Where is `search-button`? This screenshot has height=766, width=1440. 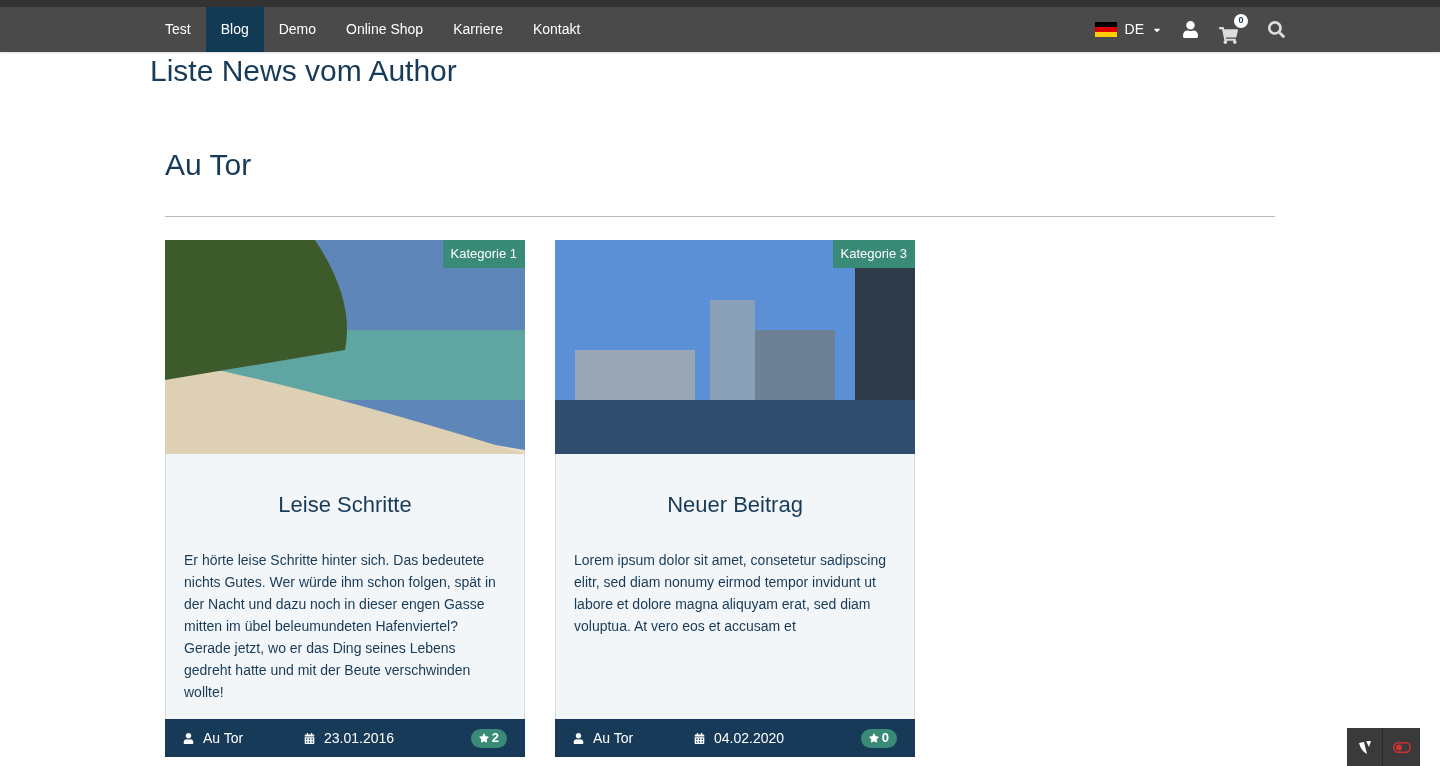
search-button is located at coordinates (1276, 29).